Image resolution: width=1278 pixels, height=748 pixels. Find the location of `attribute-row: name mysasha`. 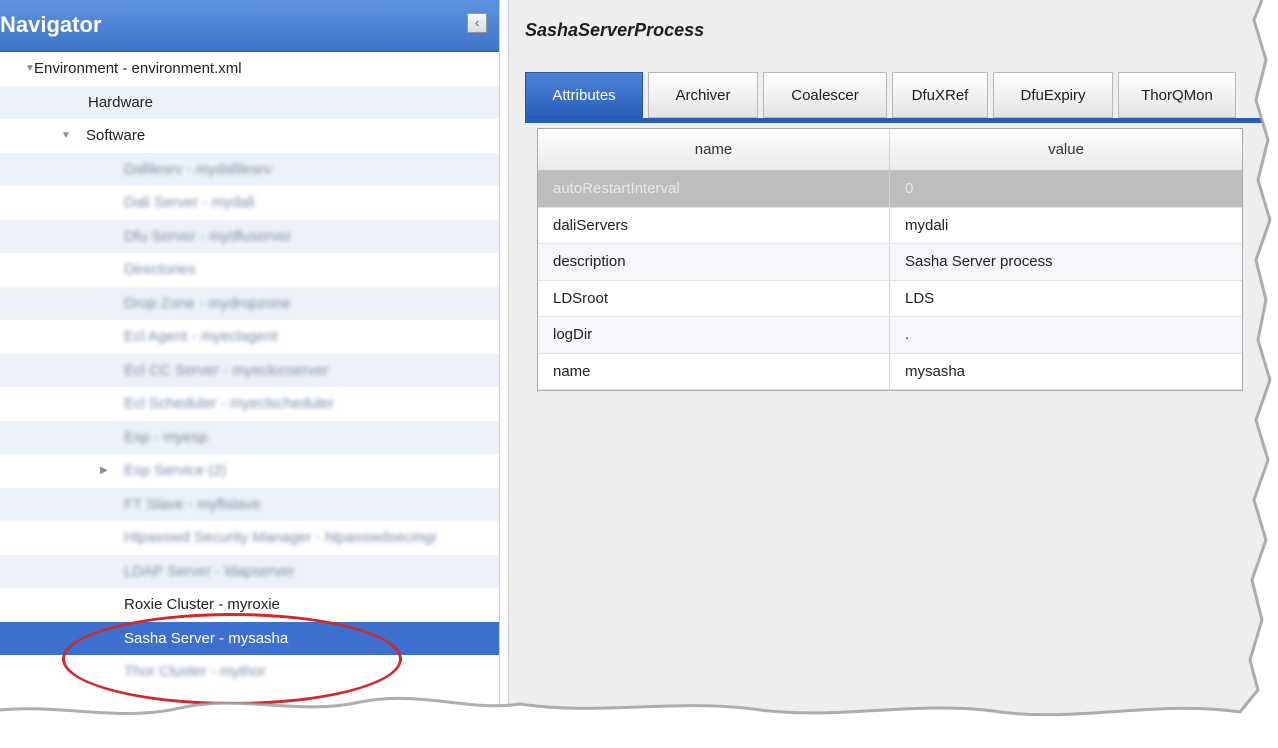

attribute-row: name mysasha is located at coordinates (890, 371).